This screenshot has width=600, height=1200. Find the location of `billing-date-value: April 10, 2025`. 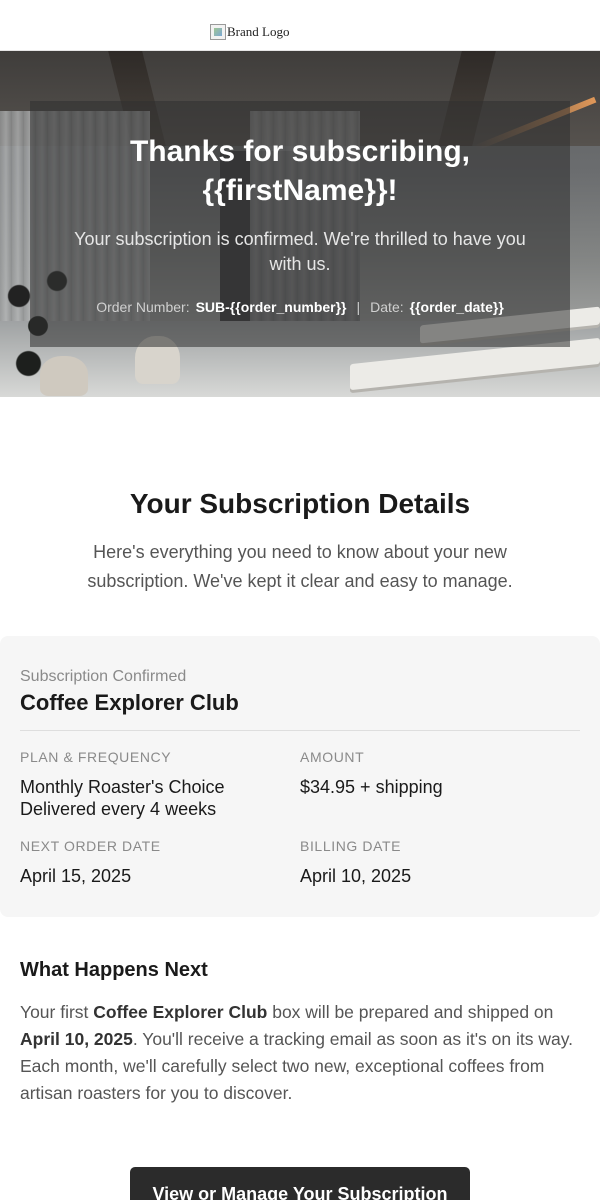

billing-date-value: April 10, 2025 is located at coordinates (356, 876).